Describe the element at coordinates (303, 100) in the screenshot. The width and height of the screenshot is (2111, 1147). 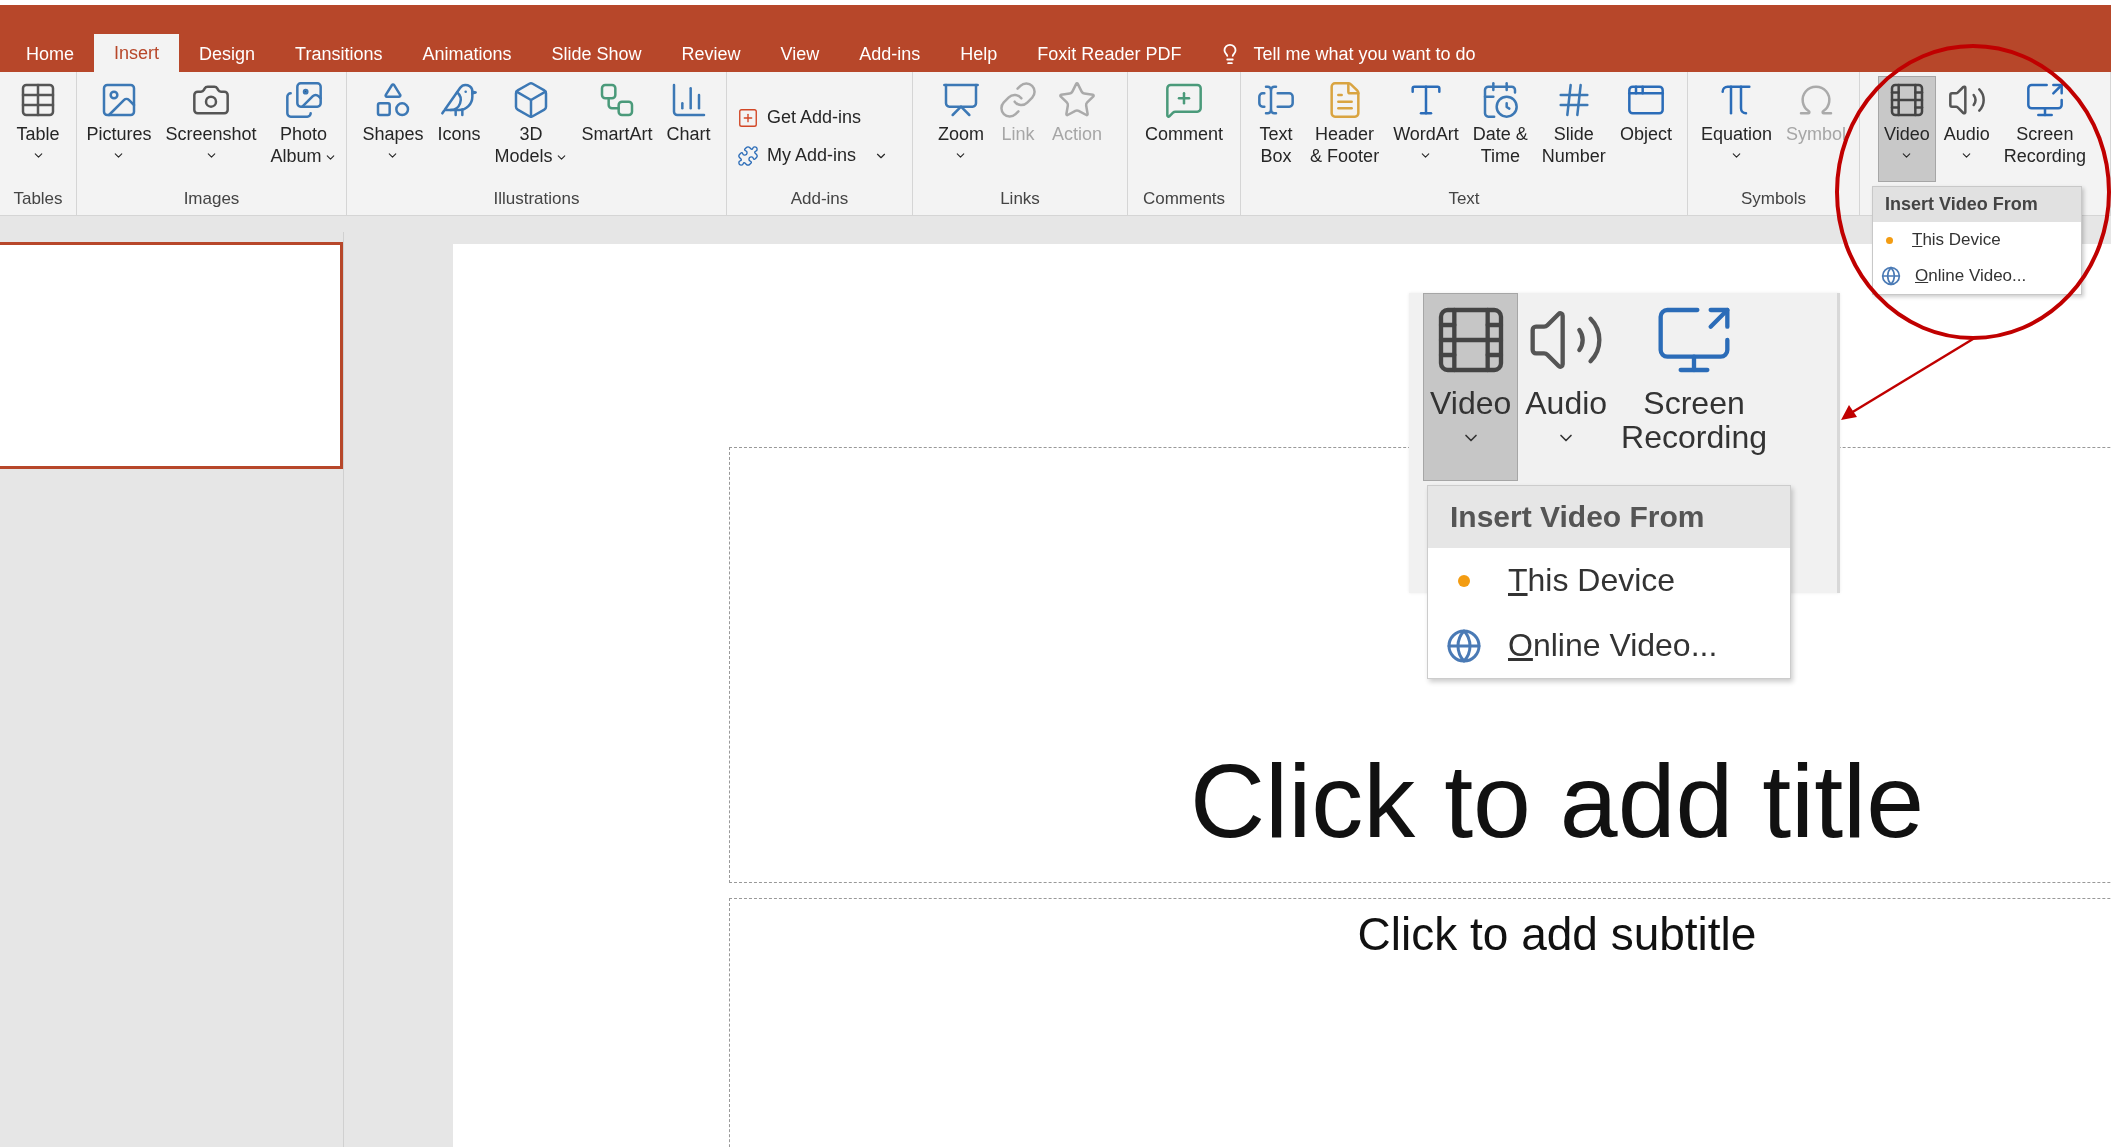
I see `images-icon` at that location.